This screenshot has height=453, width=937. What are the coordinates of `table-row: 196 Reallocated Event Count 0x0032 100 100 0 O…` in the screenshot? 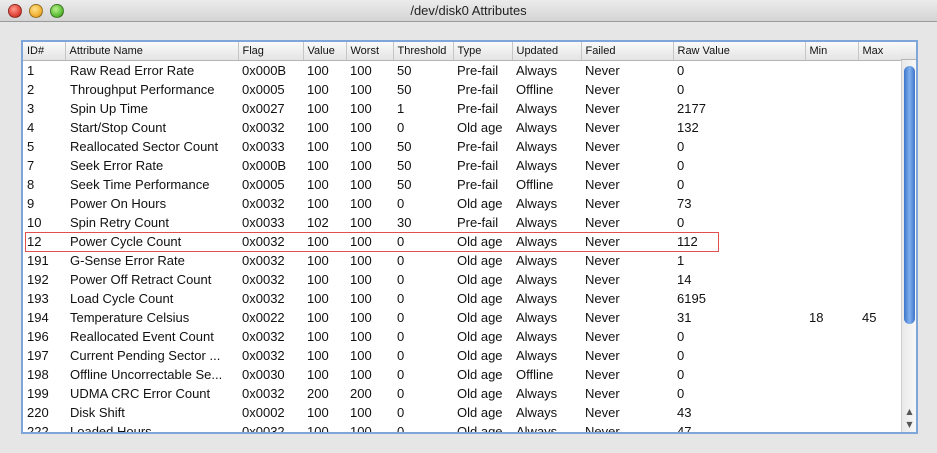 It's located at (462, 336).